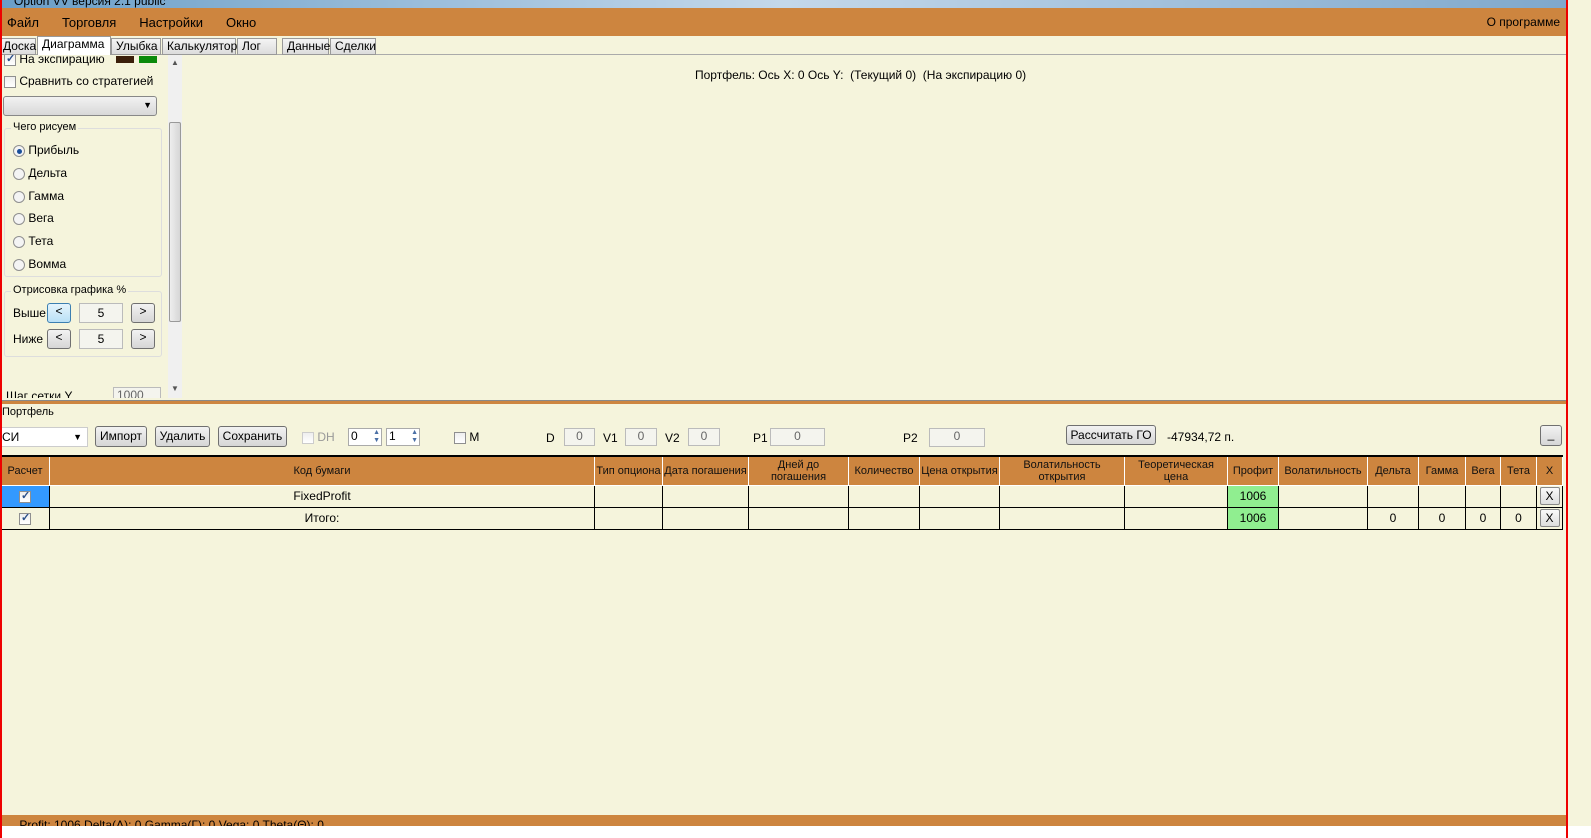  I want to click on d-input: 0, so click(579, 437).